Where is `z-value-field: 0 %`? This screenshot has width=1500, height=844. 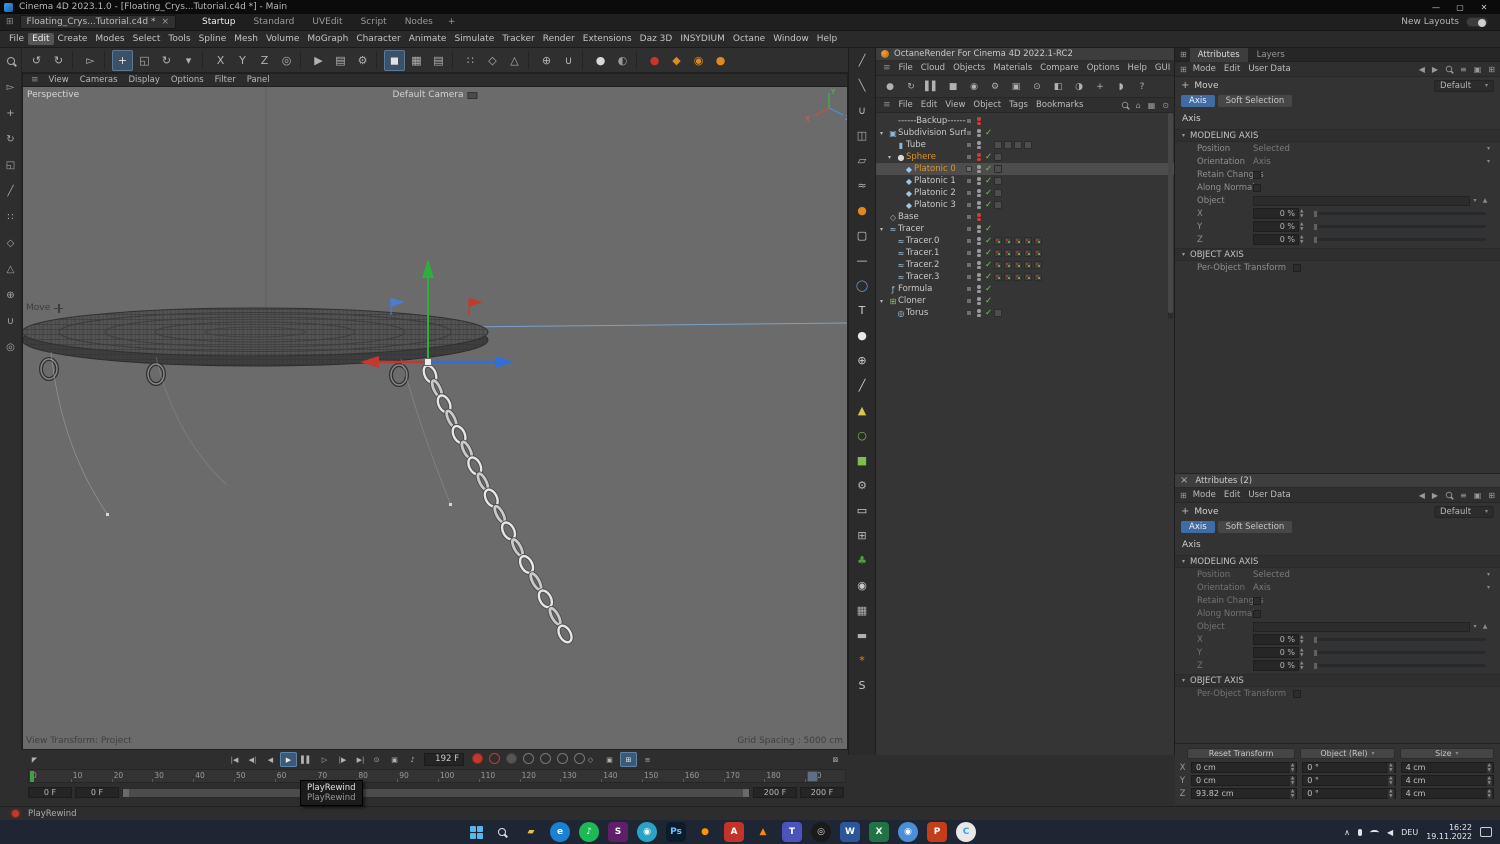 z-value-field: 0 % is located at coordinates (1276, 665).